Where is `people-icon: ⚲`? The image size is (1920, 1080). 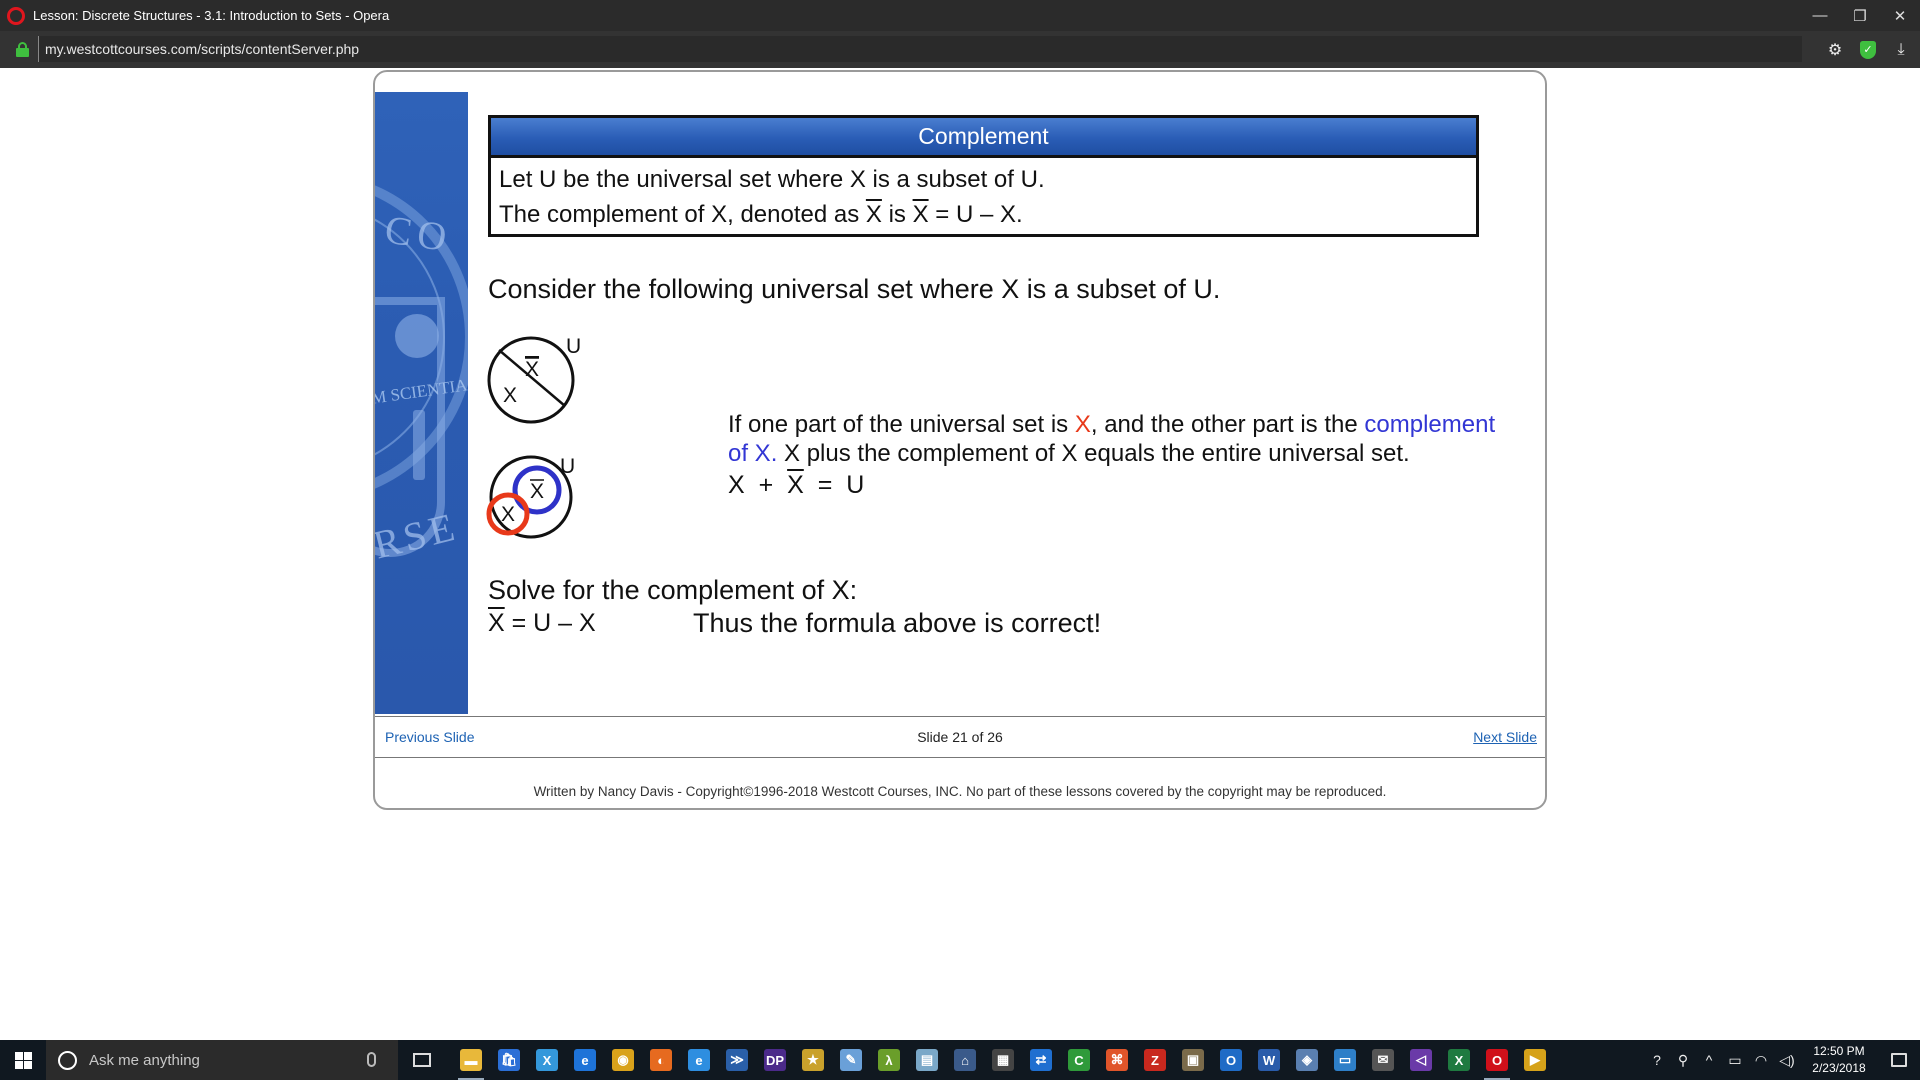 people-icon: ⚲ is located at coordinates (1683, 1060).